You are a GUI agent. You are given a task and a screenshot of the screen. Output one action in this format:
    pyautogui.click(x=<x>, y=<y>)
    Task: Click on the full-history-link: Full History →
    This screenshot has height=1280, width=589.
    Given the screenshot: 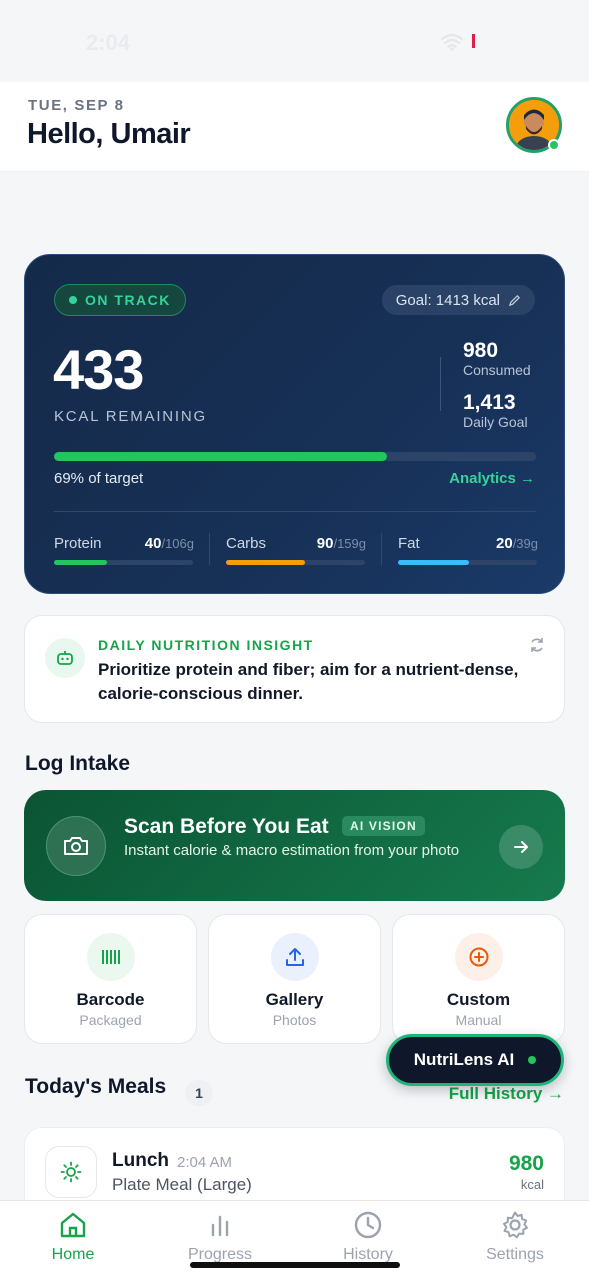 What is the action you would take?
    pyautogui.click(x=506, y=1094)
    